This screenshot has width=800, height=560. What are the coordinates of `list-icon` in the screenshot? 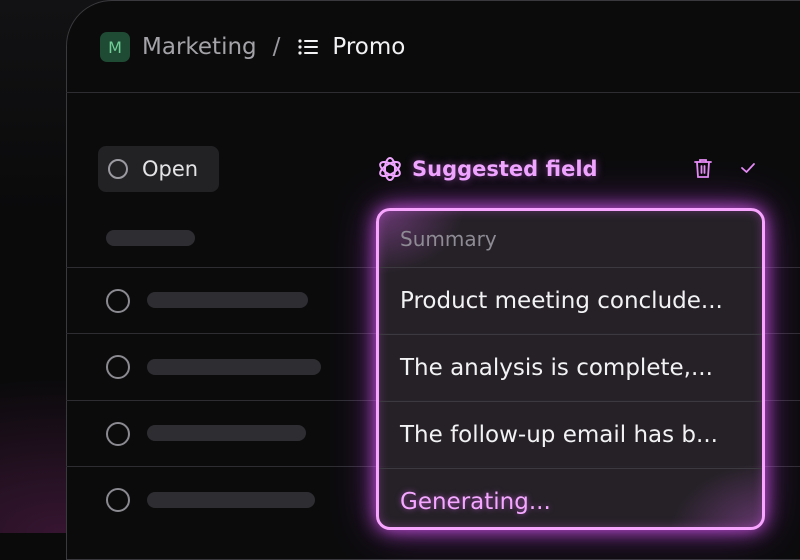 It's located at (308, 47).